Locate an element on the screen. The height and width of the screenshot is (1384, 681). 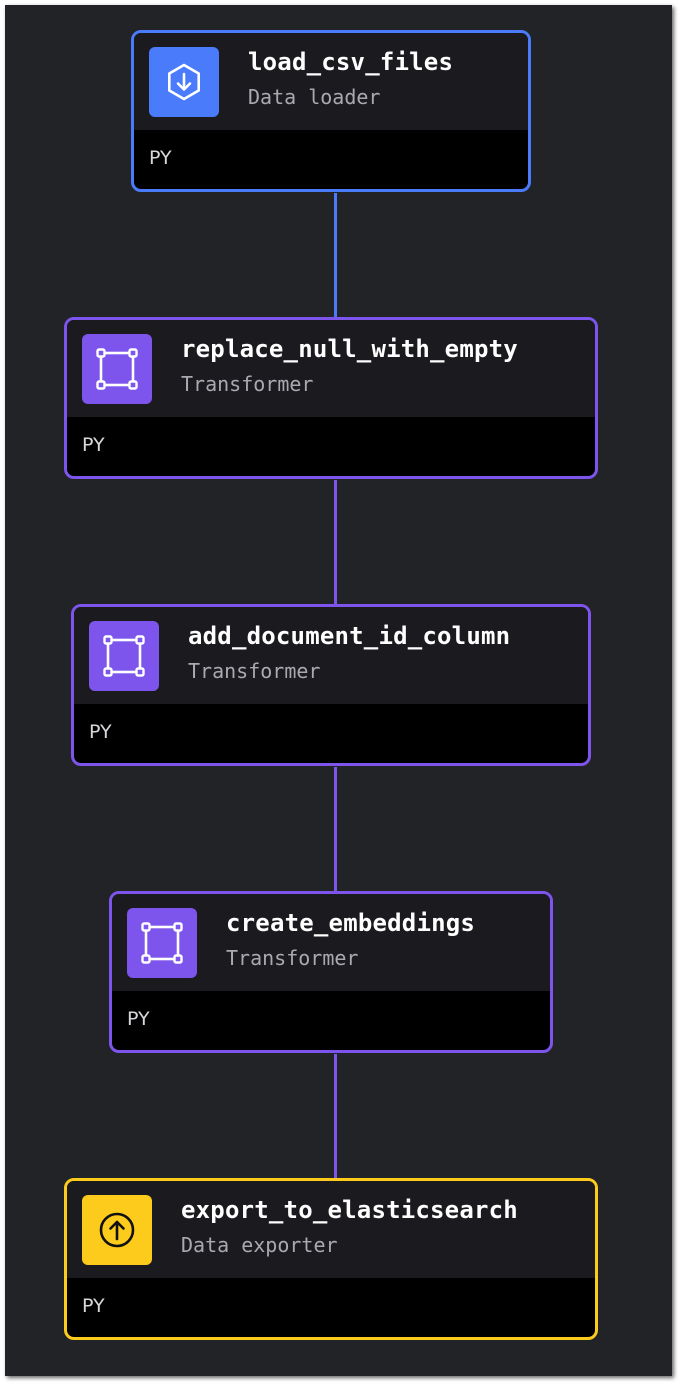
edge-create-to-export is located at coordinates (335, 1117).